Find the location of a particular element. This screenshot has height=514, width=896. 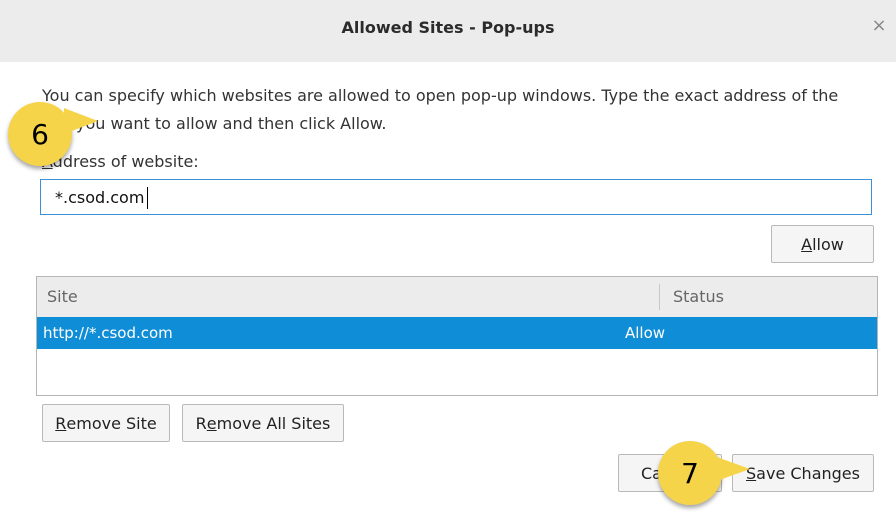

column-divider is located at coordinates (659, 297).